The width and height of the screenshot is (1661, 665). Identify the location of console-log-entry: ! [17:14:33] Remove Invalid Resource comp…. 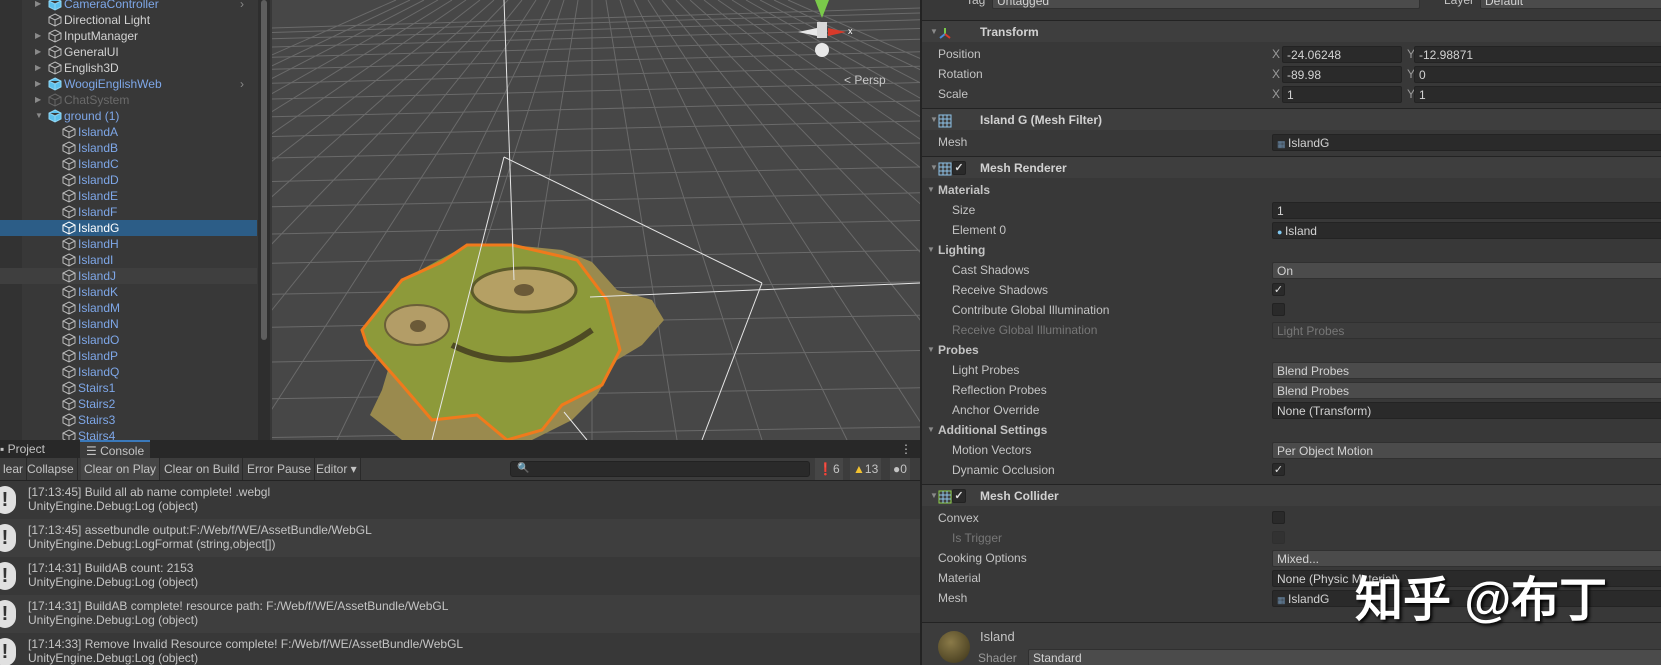
(460, 649).